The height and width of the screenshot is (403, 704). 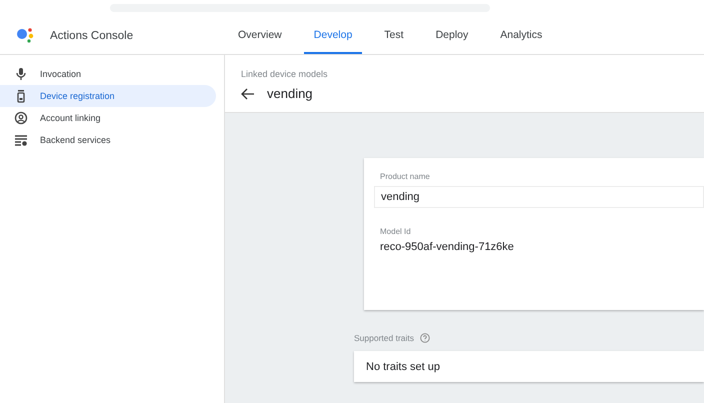 What do you see at coordinates (333, 36) in the screenshot?
I see `nav-tab: Develop` at bounding box center [333, 36].